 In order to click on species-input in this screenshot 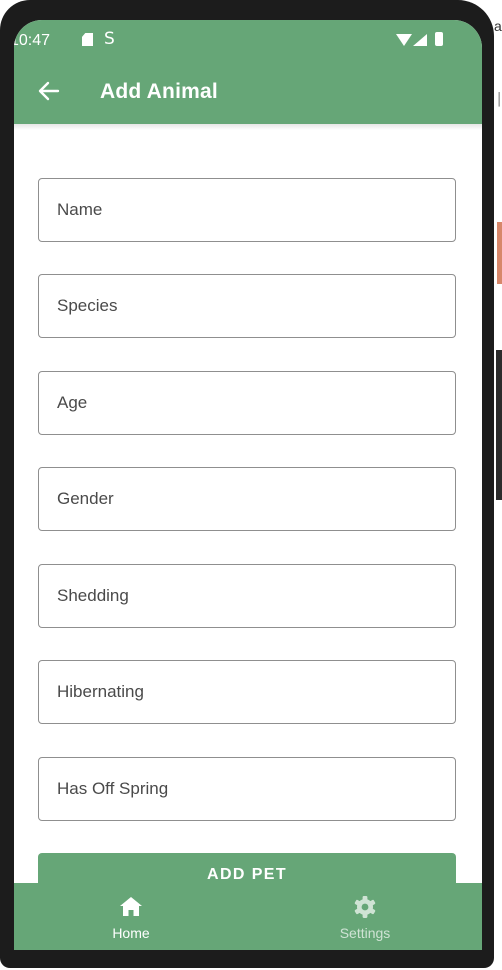, I will do `click(247, 306)`.